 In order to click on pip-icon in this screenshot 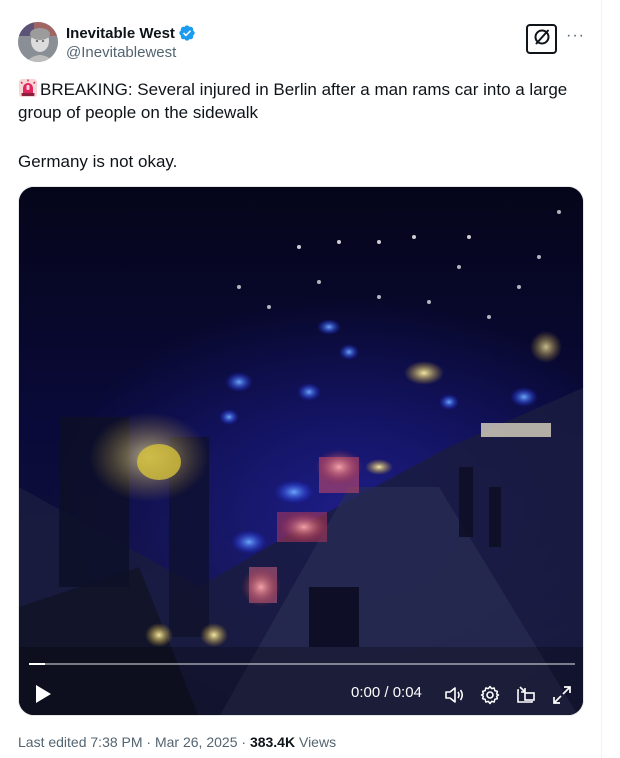, I will do `click(526, 695)`.